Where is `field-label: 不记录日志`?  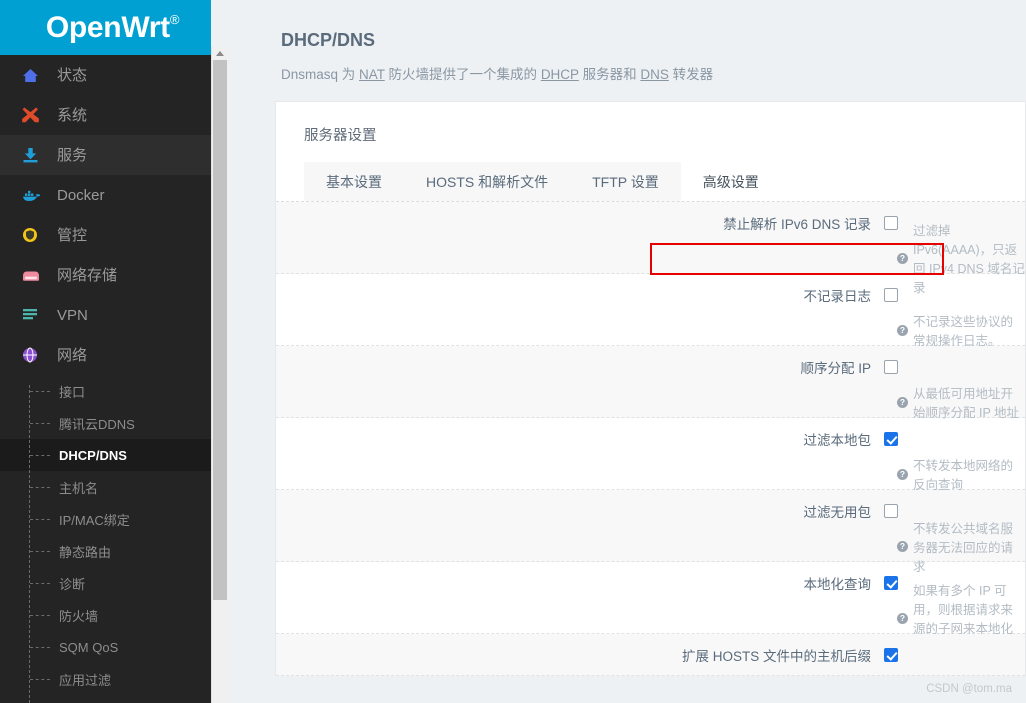
field-label: 不记录日志 is located at coordinates (837, 296).